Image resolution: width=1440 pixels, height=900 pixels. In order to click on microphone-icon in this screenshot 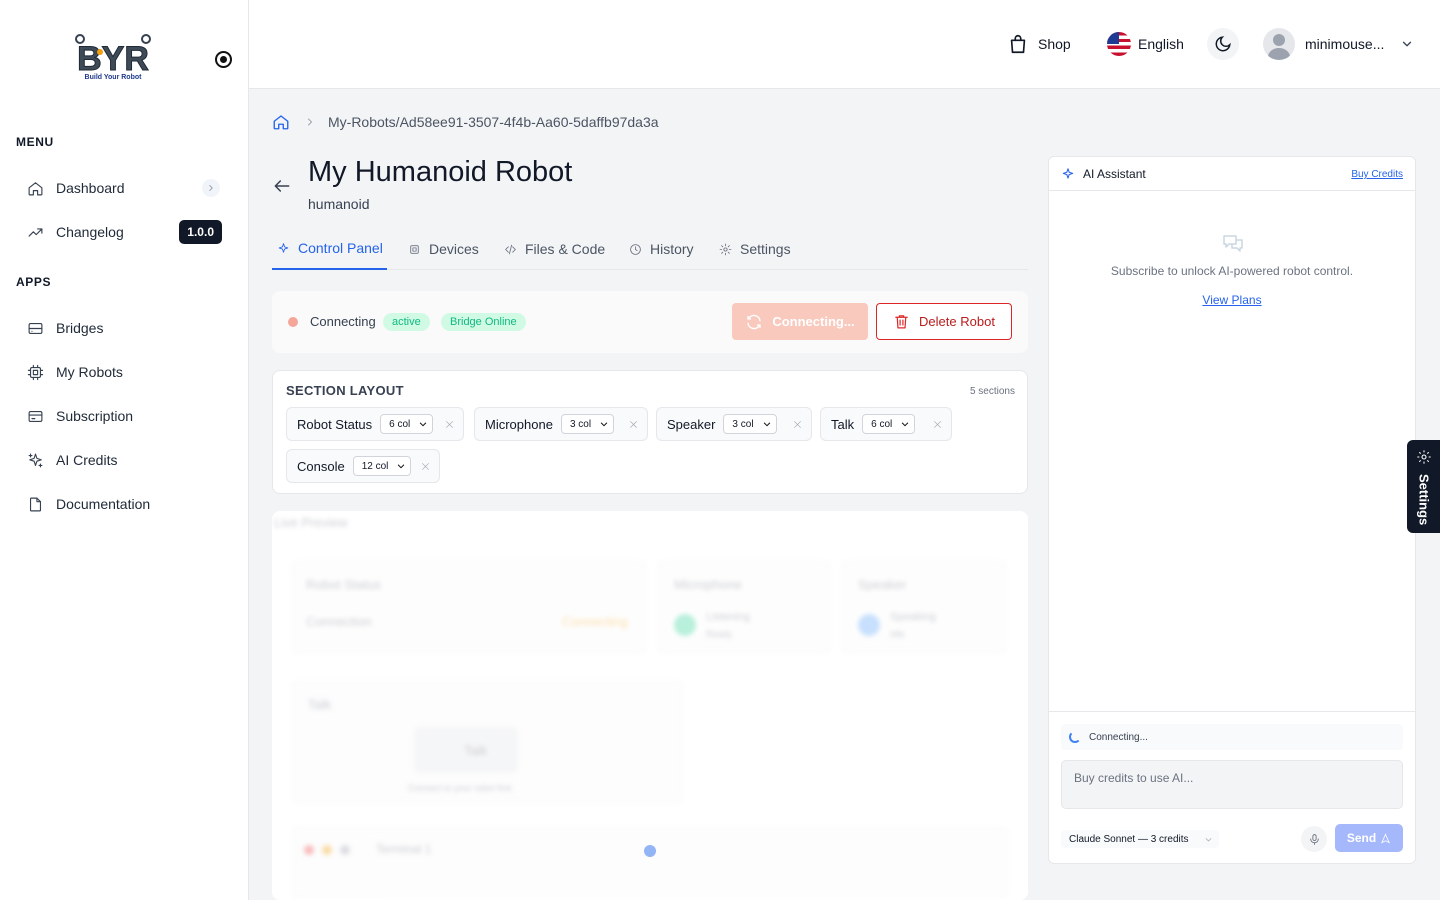, I will do `click(1314, 839)`.